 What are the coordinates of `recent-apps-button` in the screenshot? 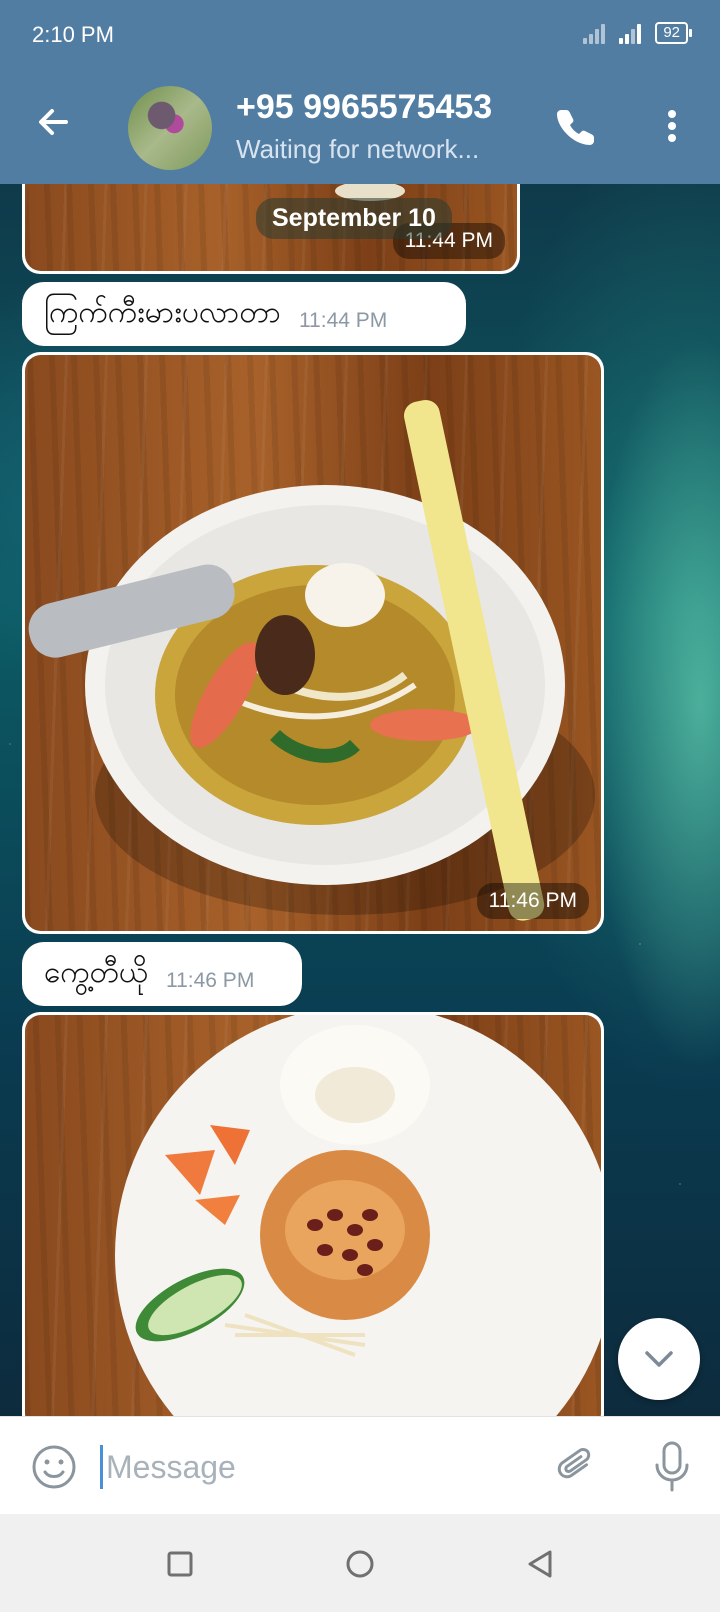 It's located at (180, 1564).